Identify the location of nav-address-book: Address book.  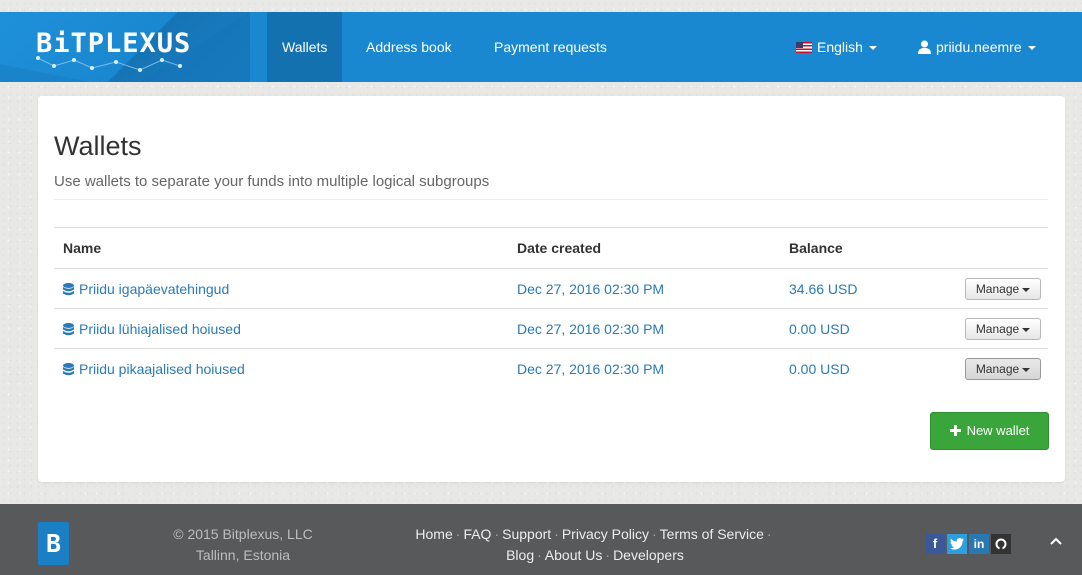
(409, 47).